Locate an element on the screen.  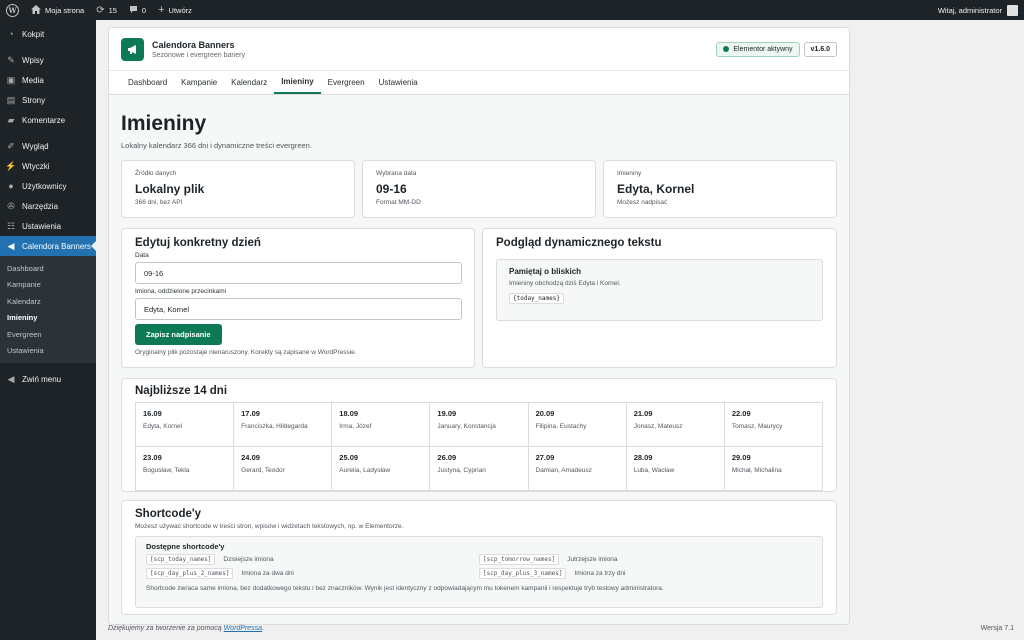
sidebar-item-label: Użytkownicy is located at coordinates (44, 186).